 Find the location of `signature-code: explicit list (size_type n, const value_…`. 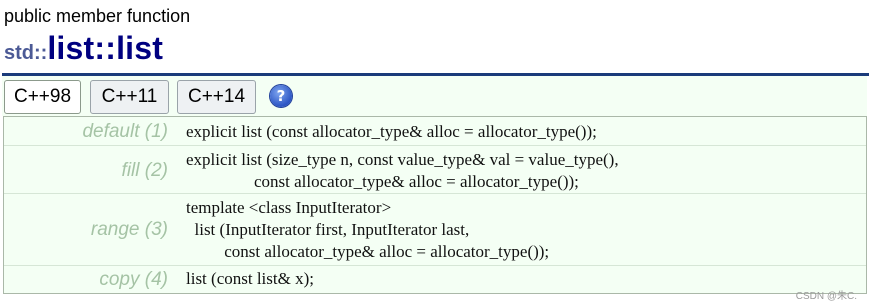

signature-code: explicit list (size_type n, const value_… is located at coordinates (402, 170).